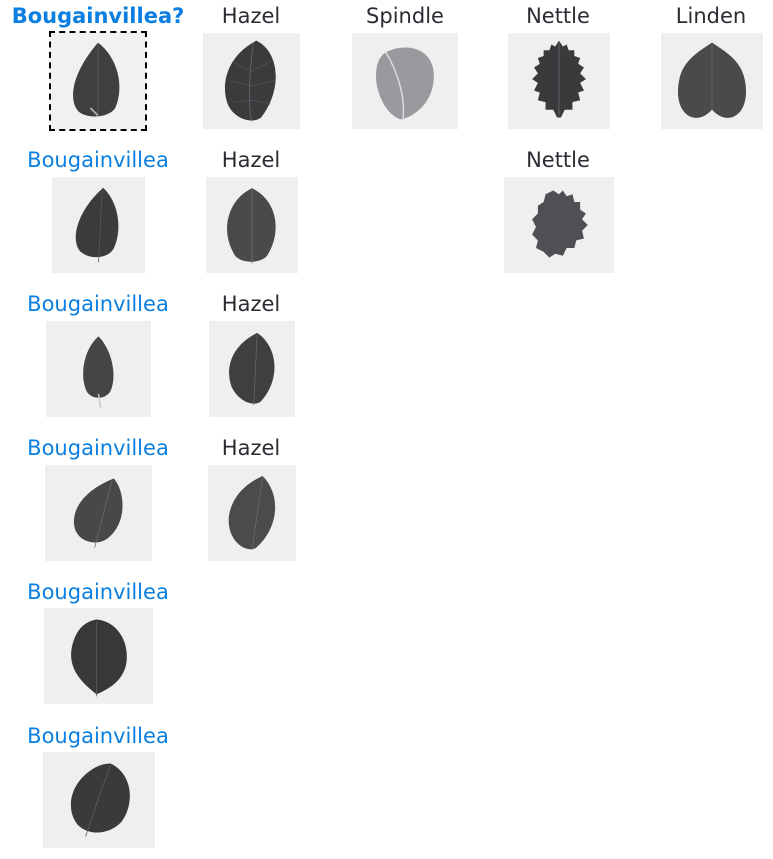 The image size is (773, 859). What do you see at coordinates (558, 160) in the screenshot?
I see `match-label-nettle: Nettle` at bounding box center [558, 160].